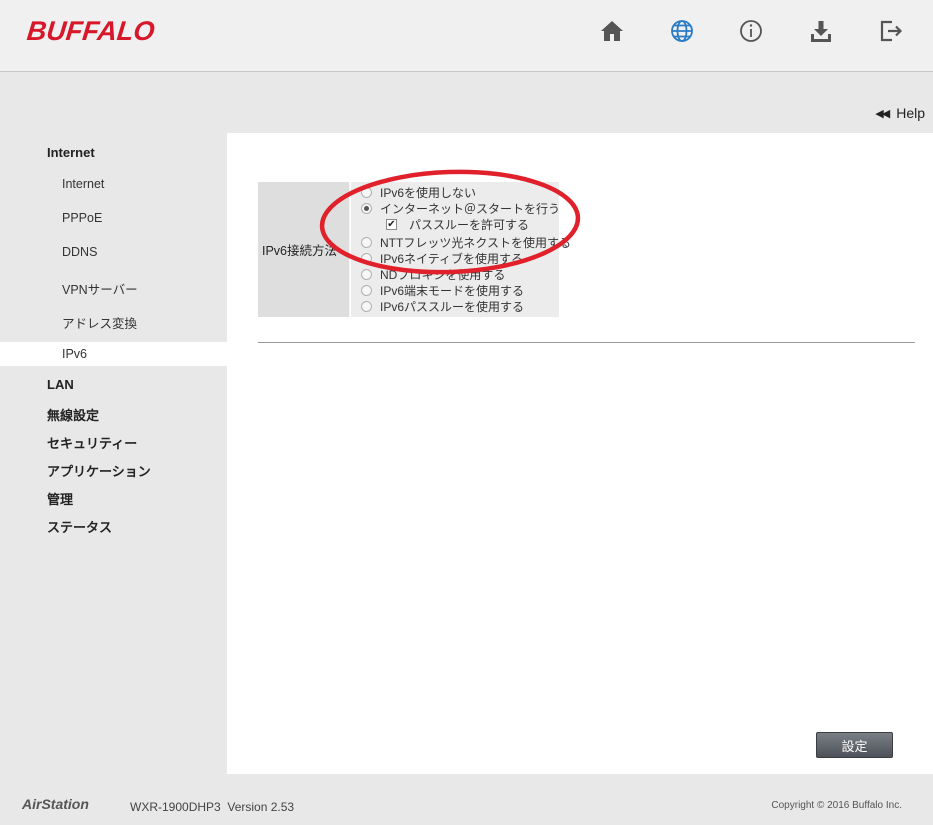  Describe the element at coordinates (452, 258) in the screenshot. I see `option-label: IPv6ネイティブを使用する` at that location.